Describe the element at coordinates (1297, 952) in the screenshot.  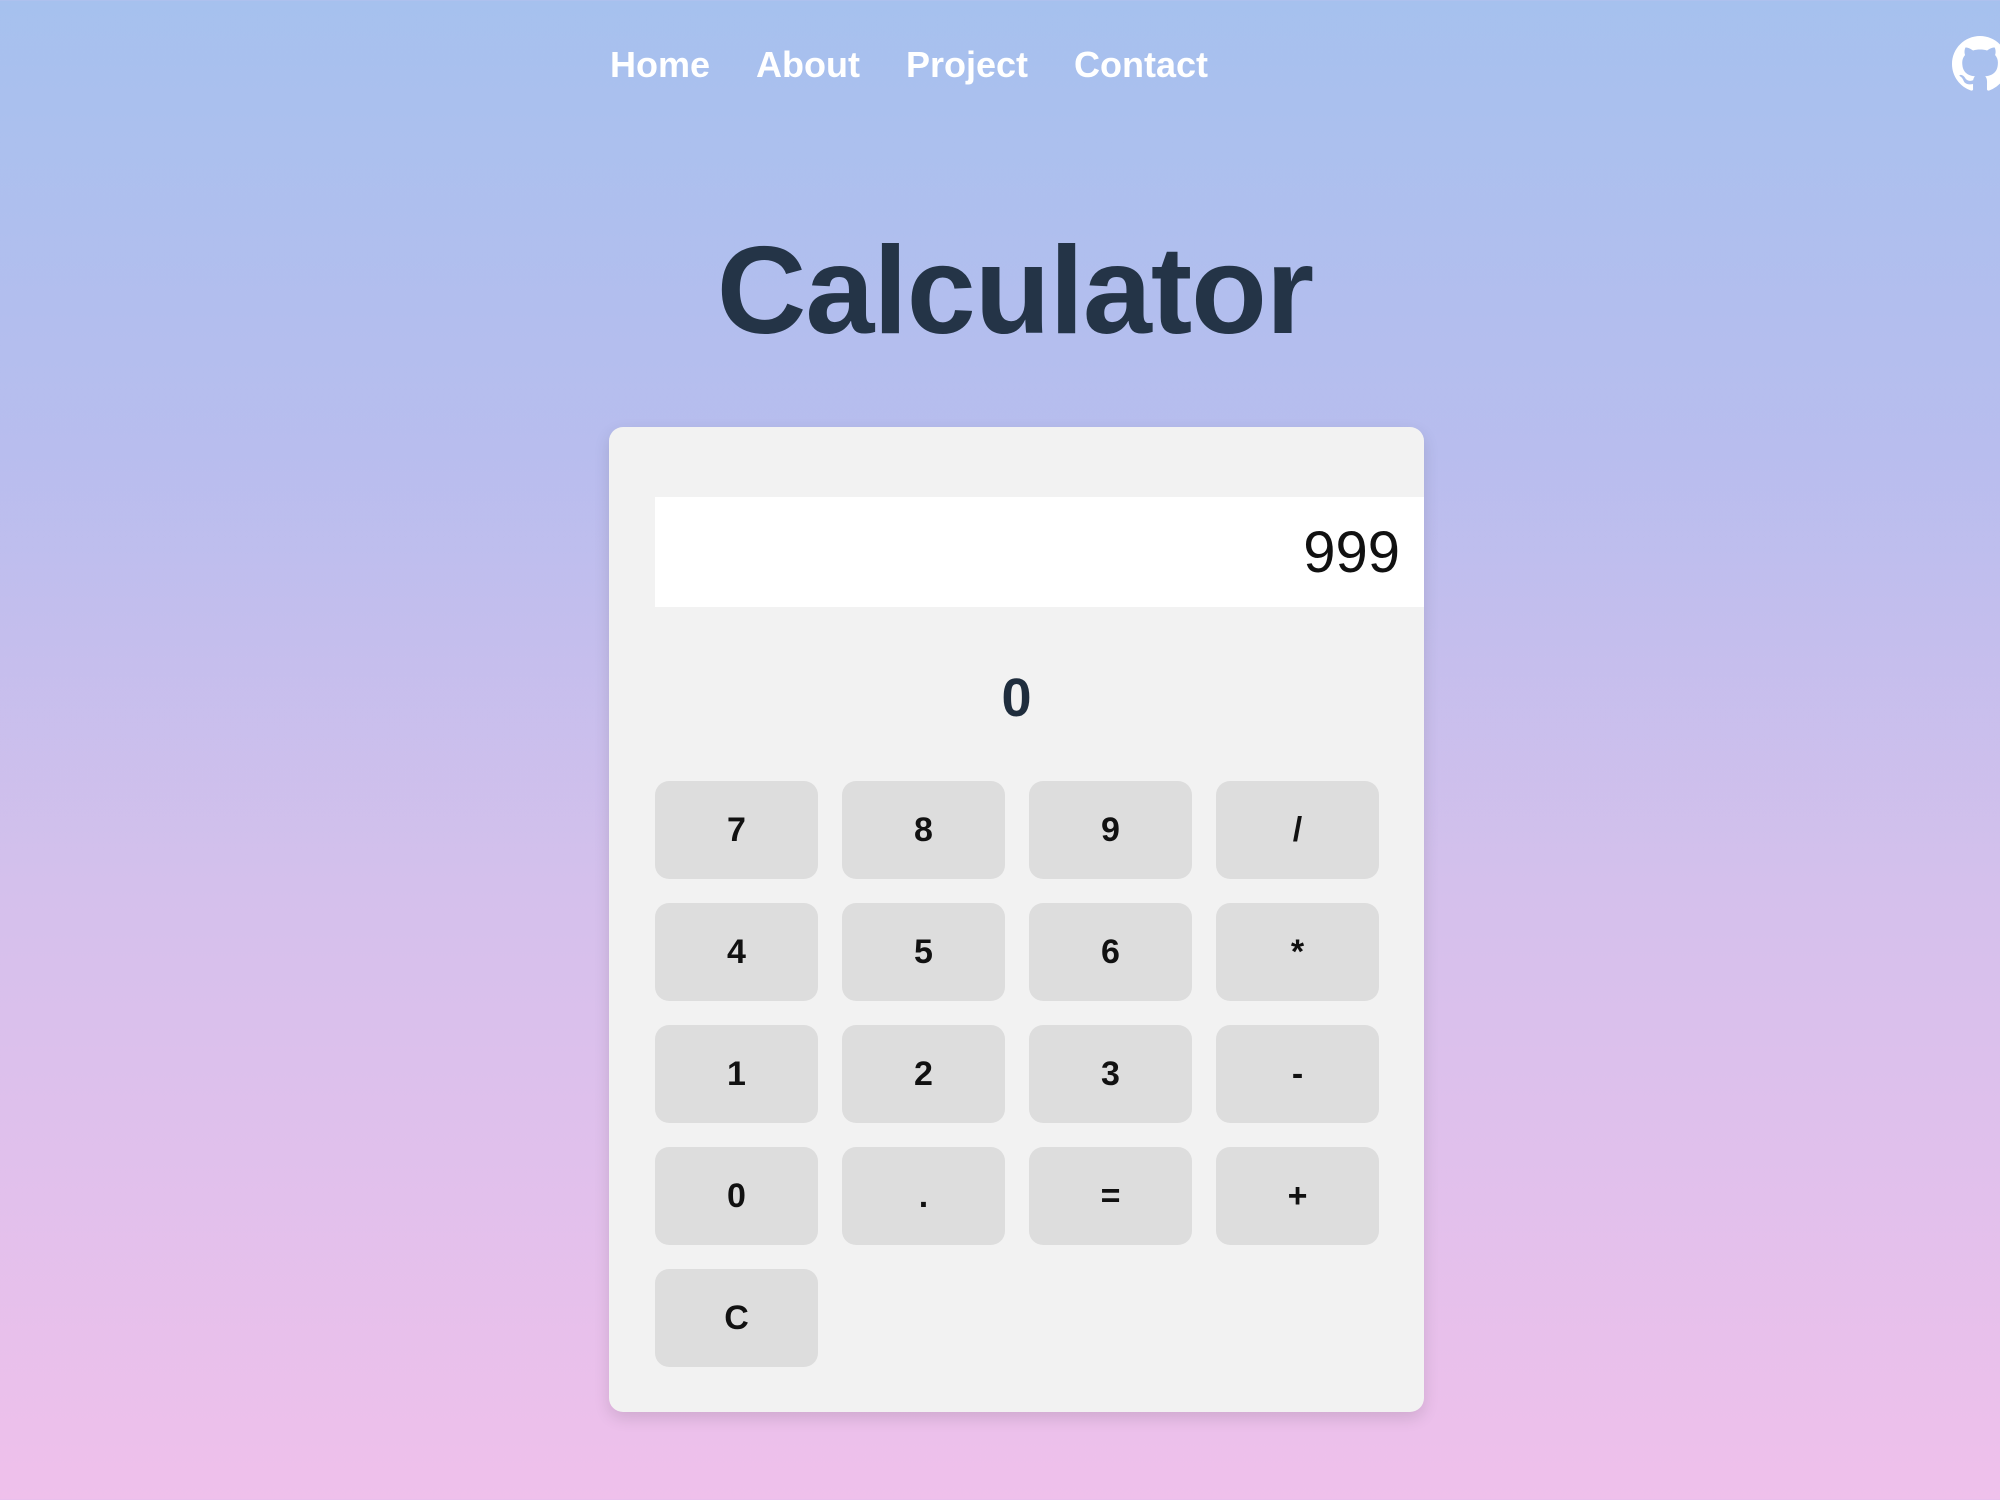
I see `multiply-button: *` at that location.